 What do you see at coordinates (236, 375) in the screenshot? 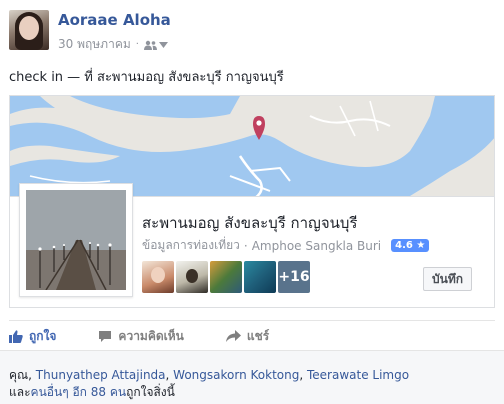
I see `liker-link: Wongsakorn Koktong` at bounding box center [236, 375].